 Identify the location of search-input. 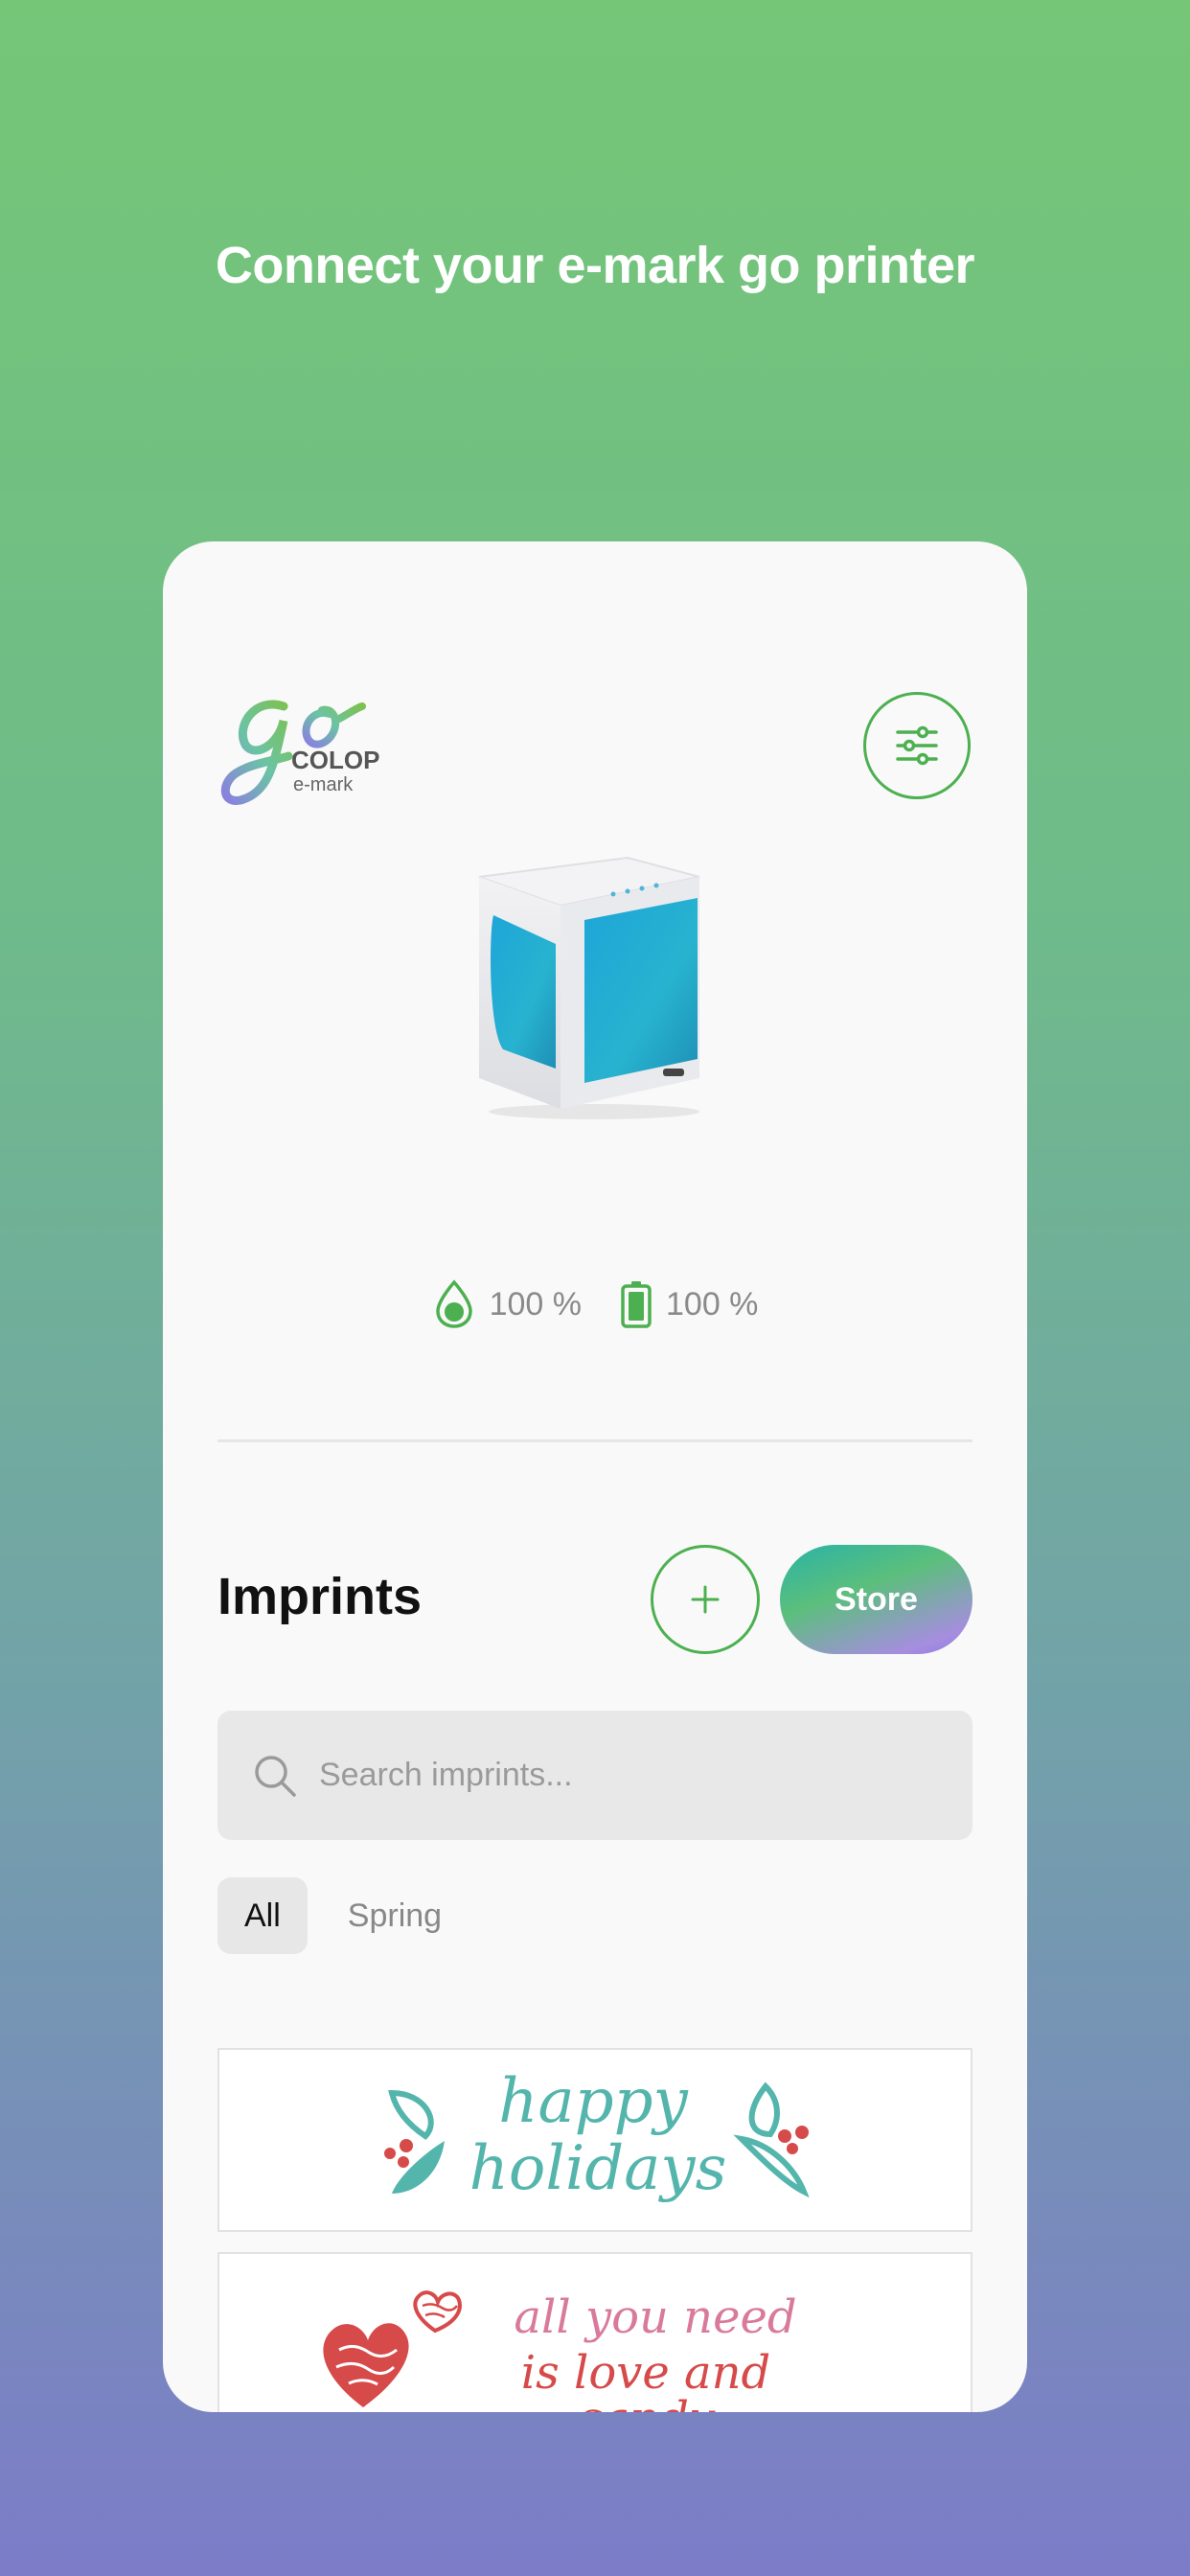
(625, 1775).